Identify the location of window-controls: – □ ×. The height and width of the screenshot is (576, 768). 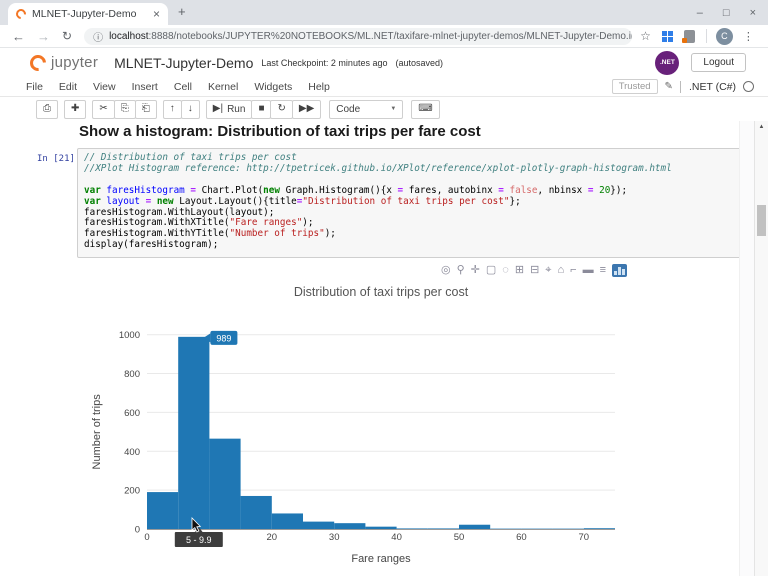
(726, 12).